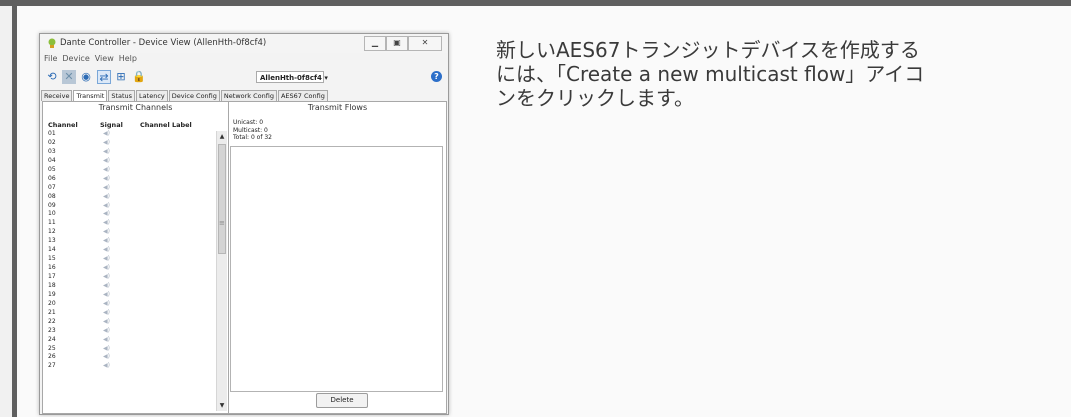 The width and height of the screenshot is (1071, 417). I want to click on menu-view: View, so click(104, 60).